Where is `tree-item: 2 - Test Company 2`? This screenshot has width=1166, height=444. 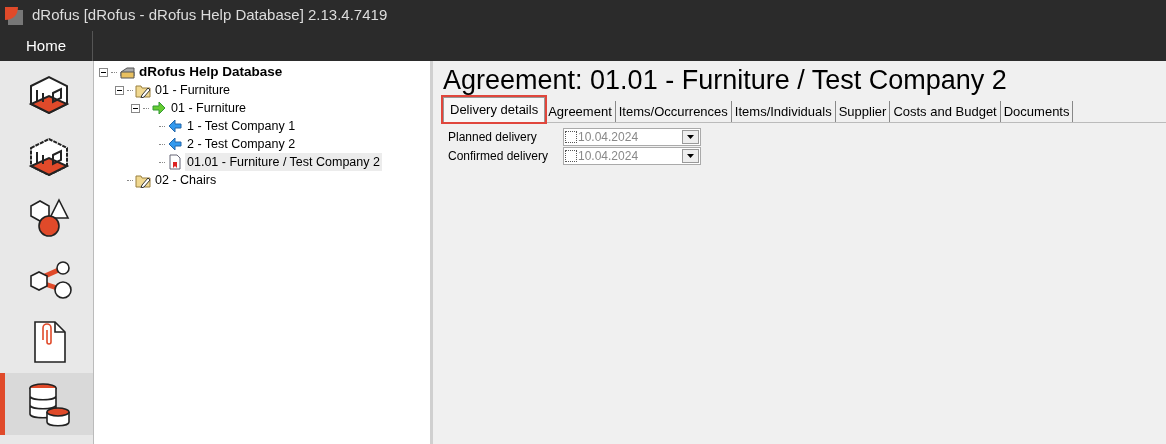
tree-item: 2 - Test Company 2 is located at coordinates (241, 144).